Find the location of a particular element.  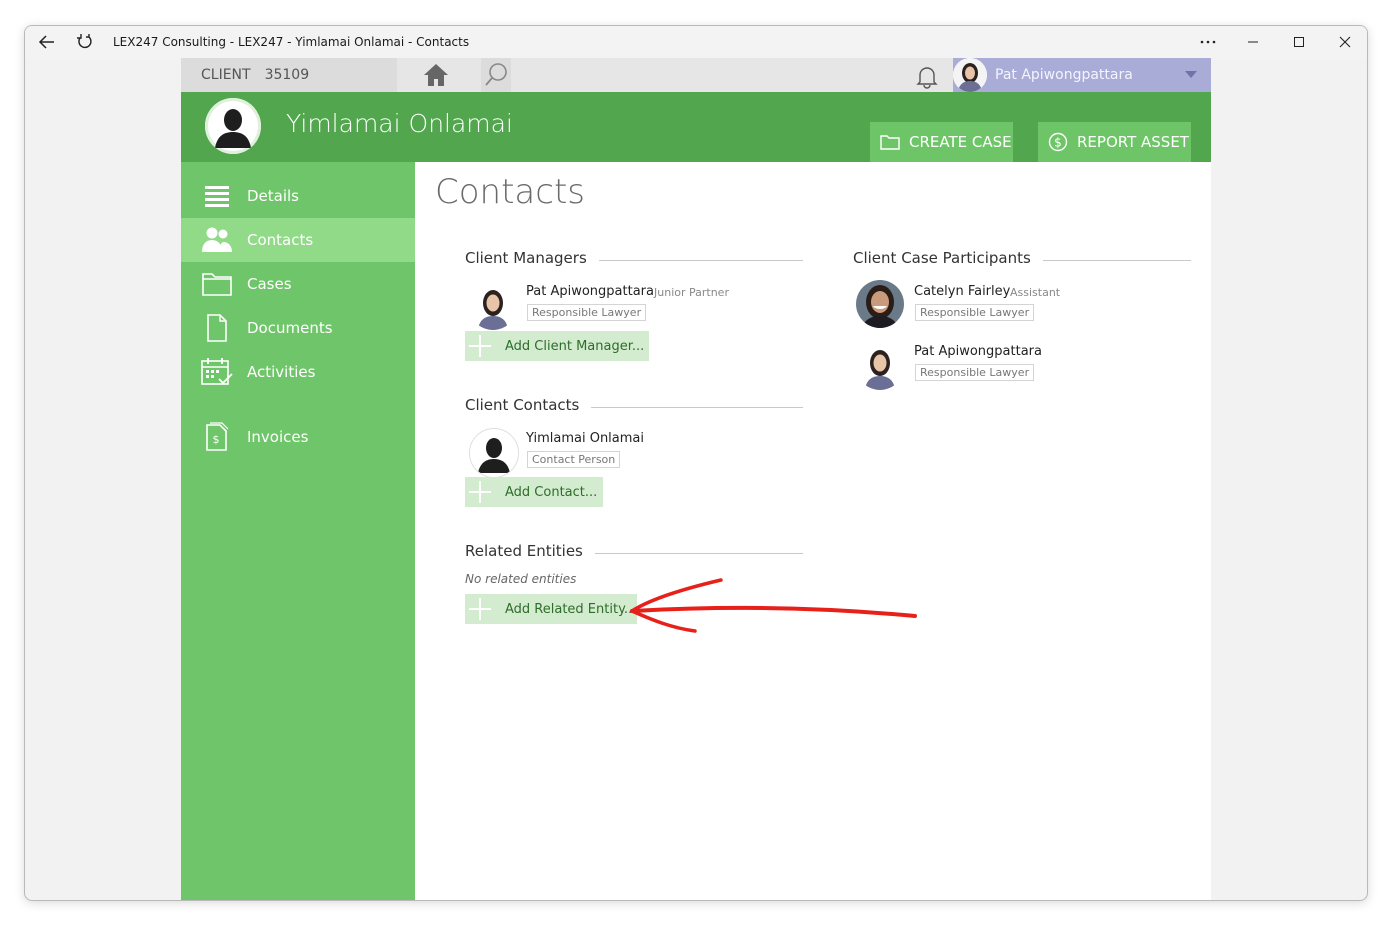

sidebar-item-label: Details is located at coordinates (273, 196).